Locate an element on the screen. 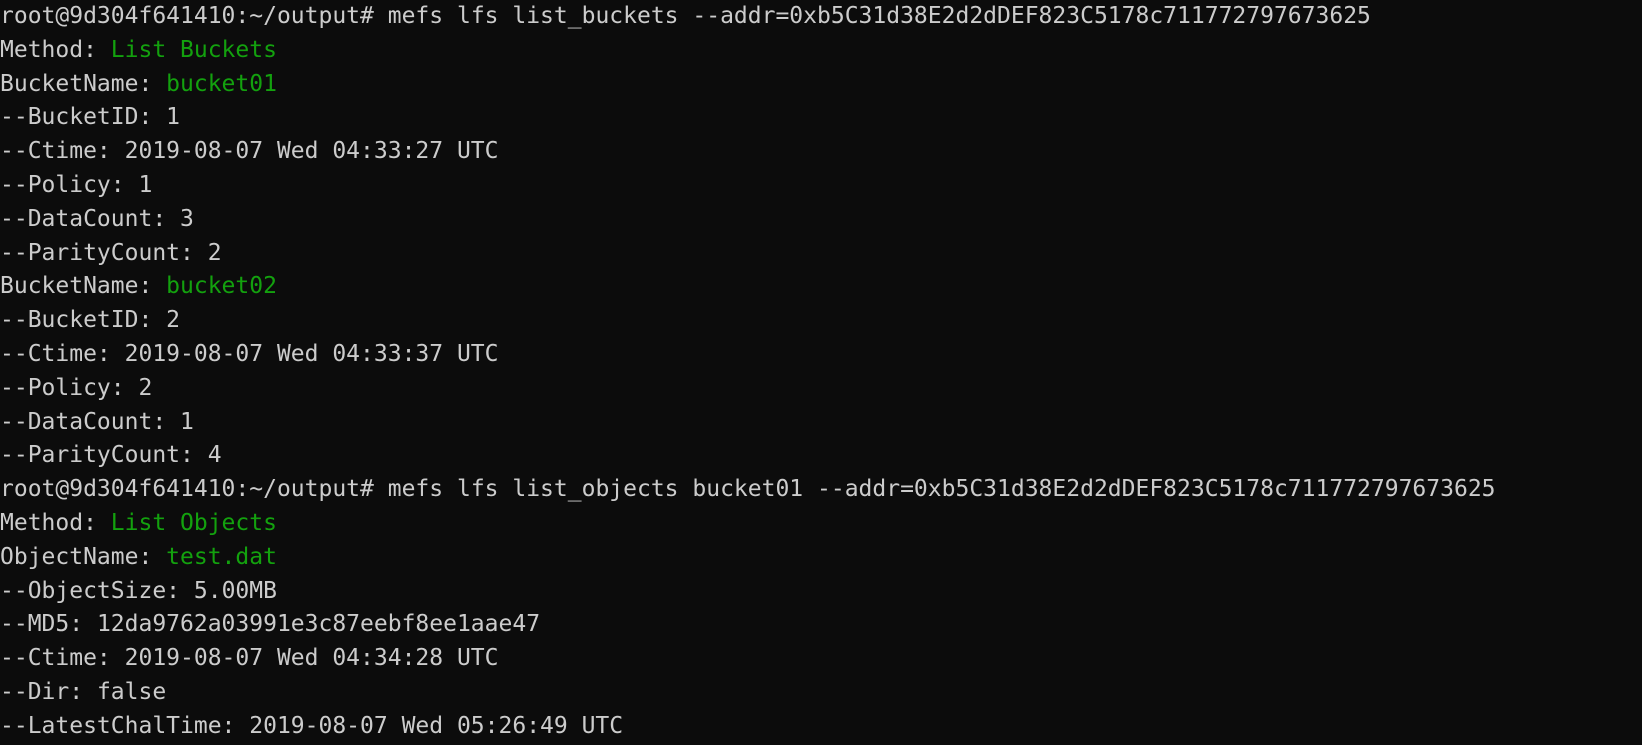 The width and height of the screenshot is (1642, 745). output-line: --MD5: 12da9762a03991e3c87eebf8ee1aae47 is located at coordinates (821, 625).